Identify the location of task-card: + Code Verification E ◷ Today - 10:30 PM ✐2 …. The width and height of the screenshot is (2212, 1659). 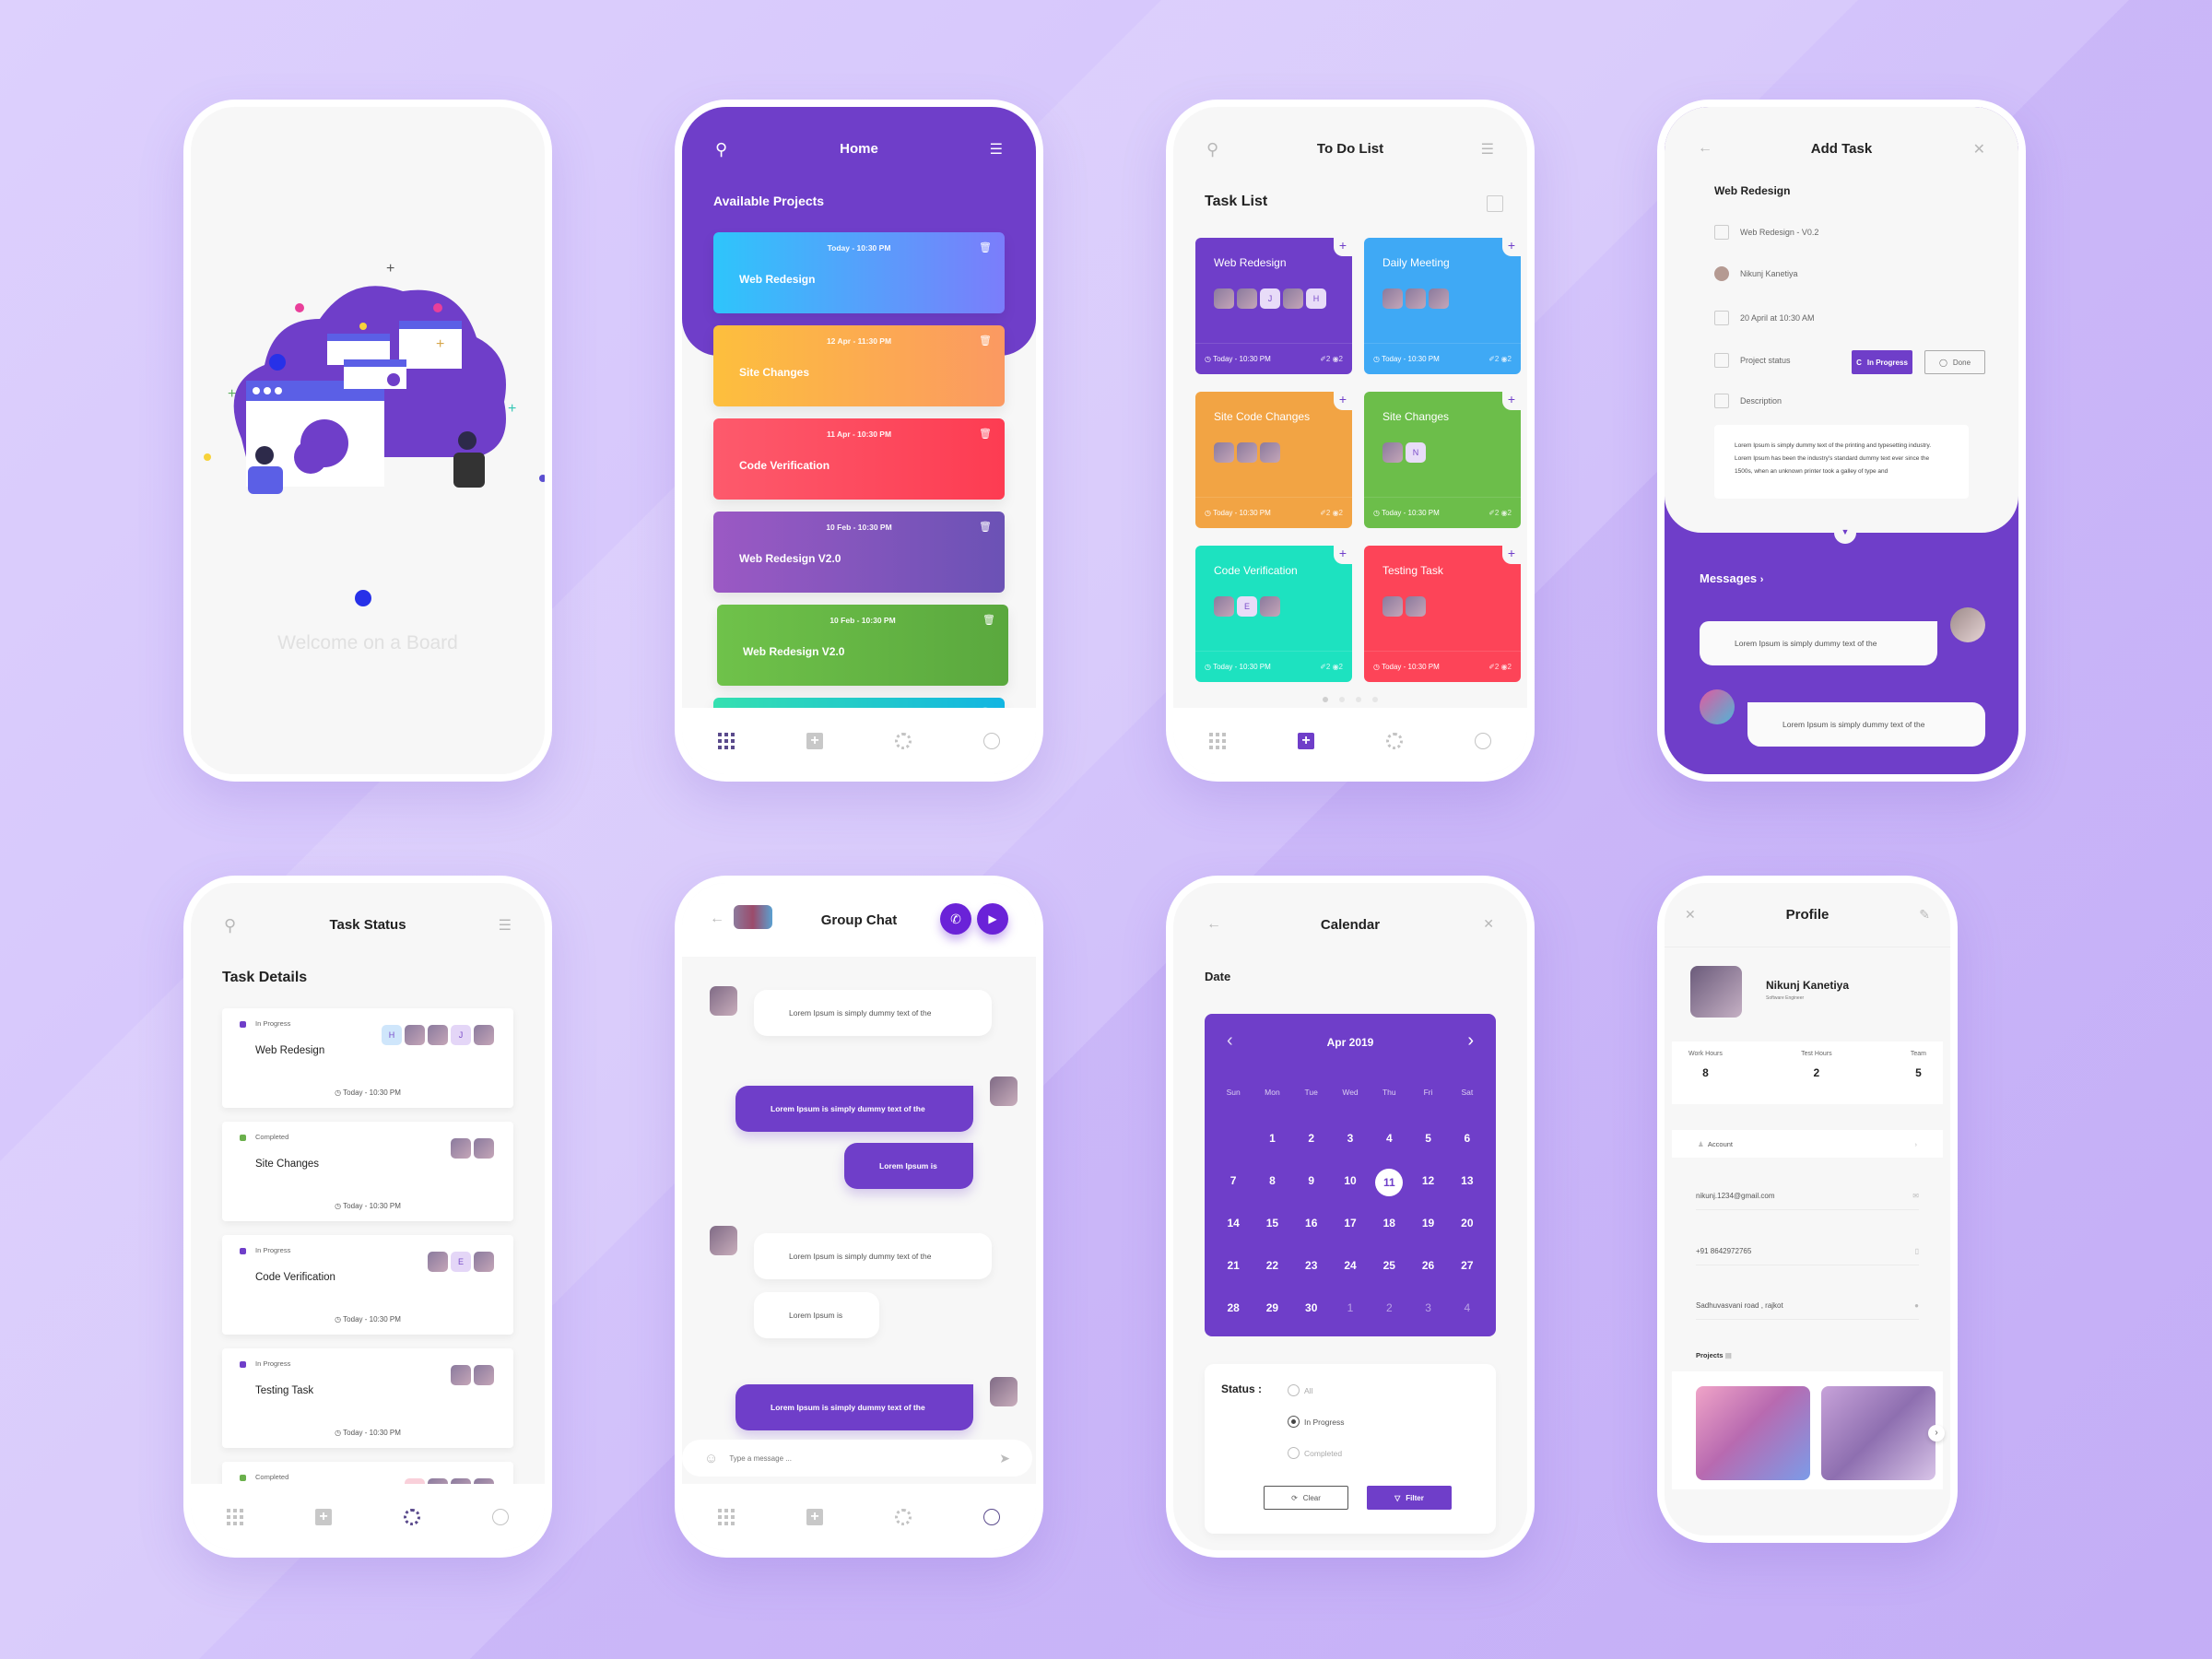
(1273, 614).